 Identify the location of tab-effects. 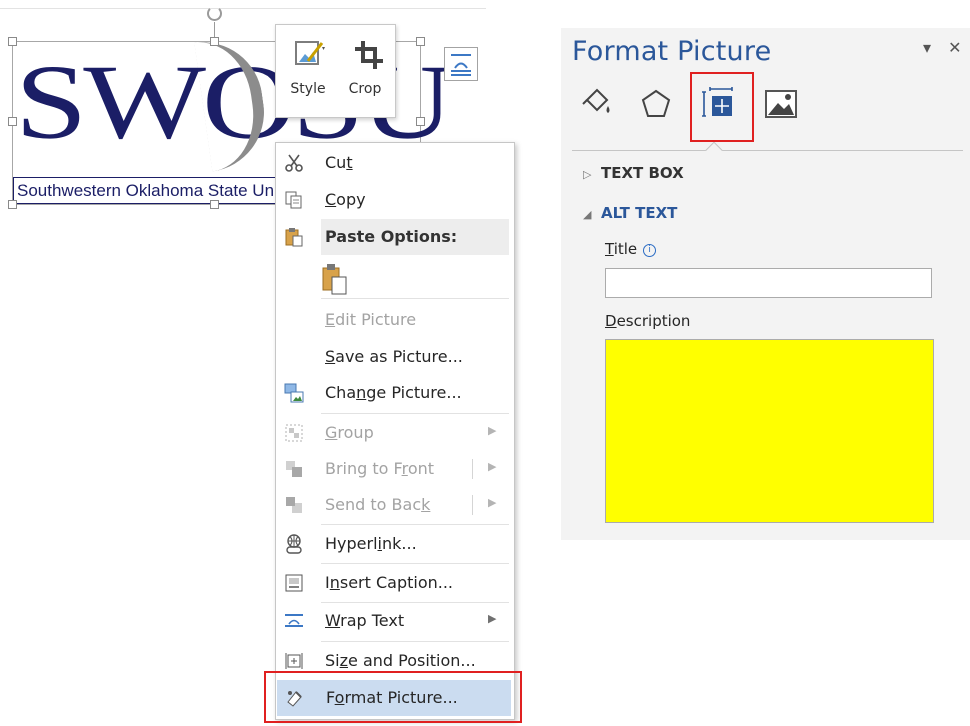
(656, 104).